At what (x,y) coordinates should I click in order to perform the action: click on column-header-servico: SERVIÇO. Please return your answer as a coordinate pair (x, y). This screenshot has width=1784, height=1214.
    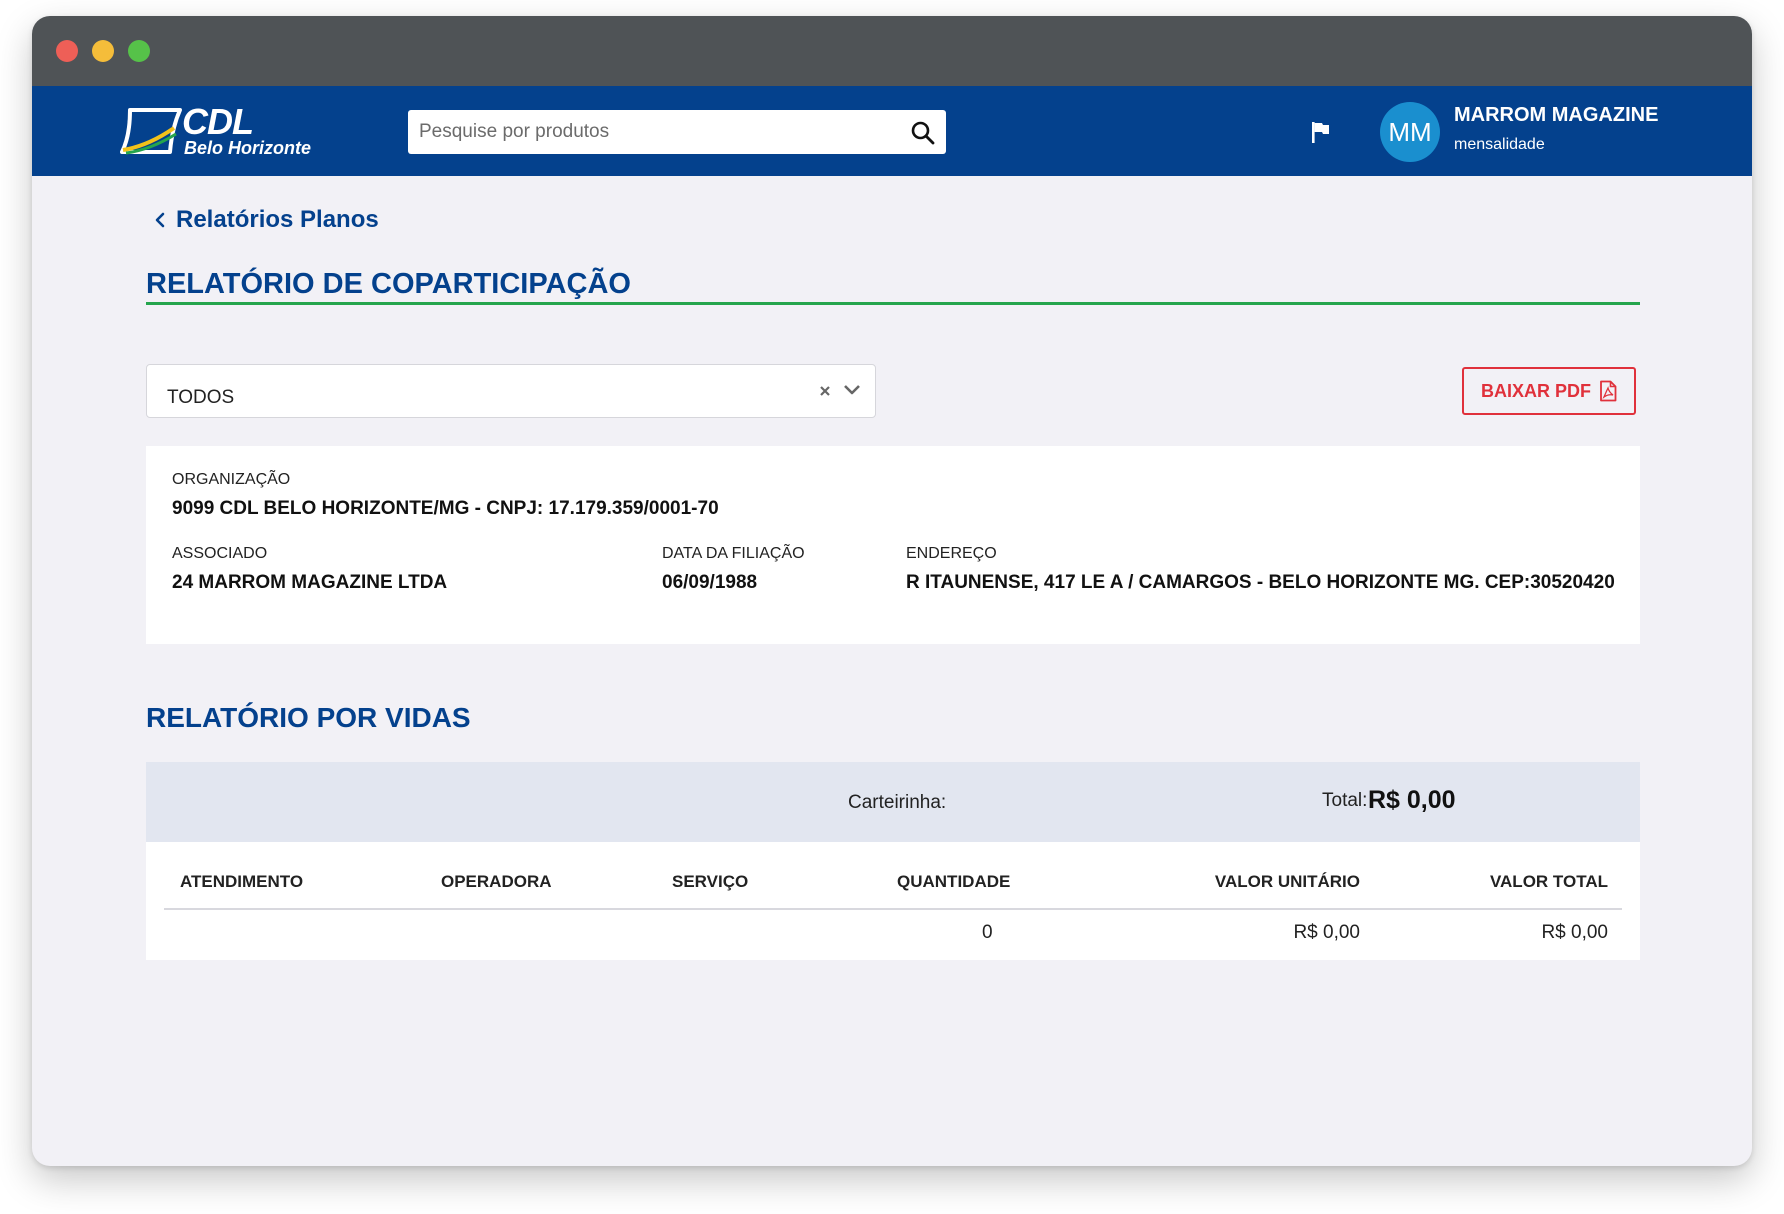
    Looking at the image, I should click on (710, 881).